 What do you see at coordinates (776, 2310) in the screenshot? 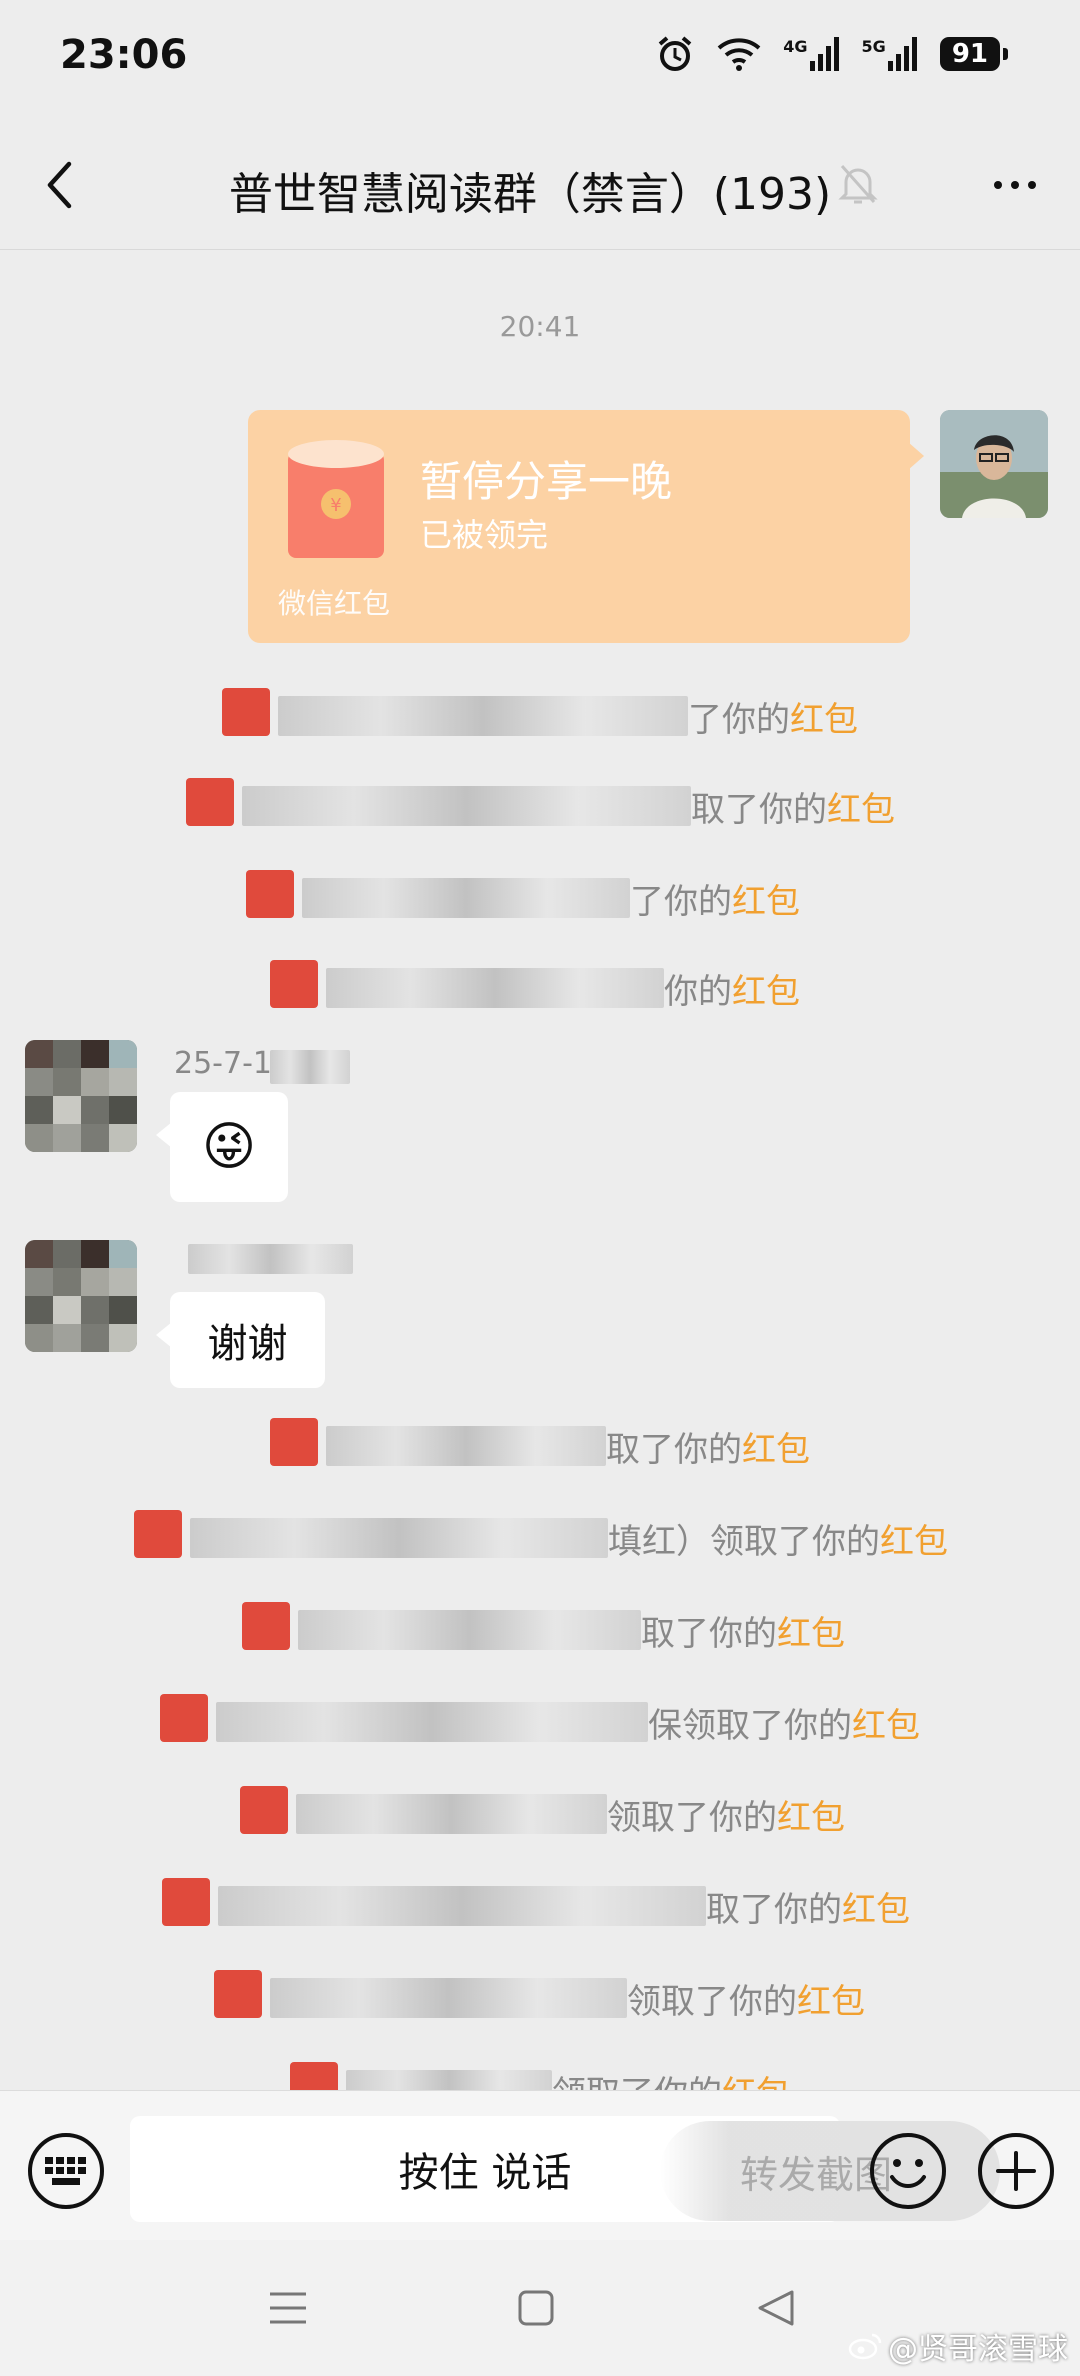
I see `back-triangle-icon` at bounding box center [776, 2310].